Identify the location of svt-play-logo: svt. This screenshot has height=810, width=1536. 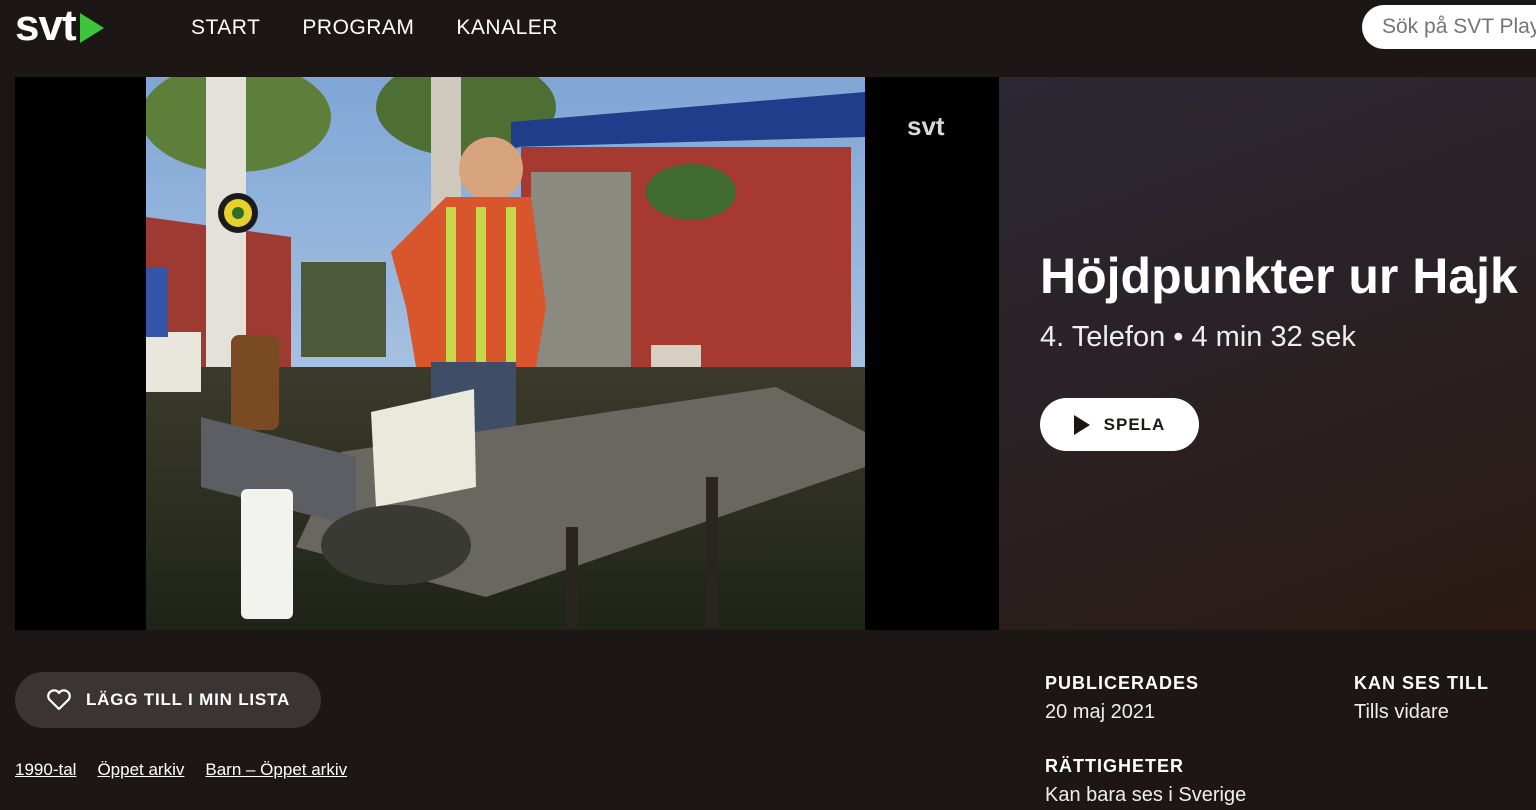
(59, 26).